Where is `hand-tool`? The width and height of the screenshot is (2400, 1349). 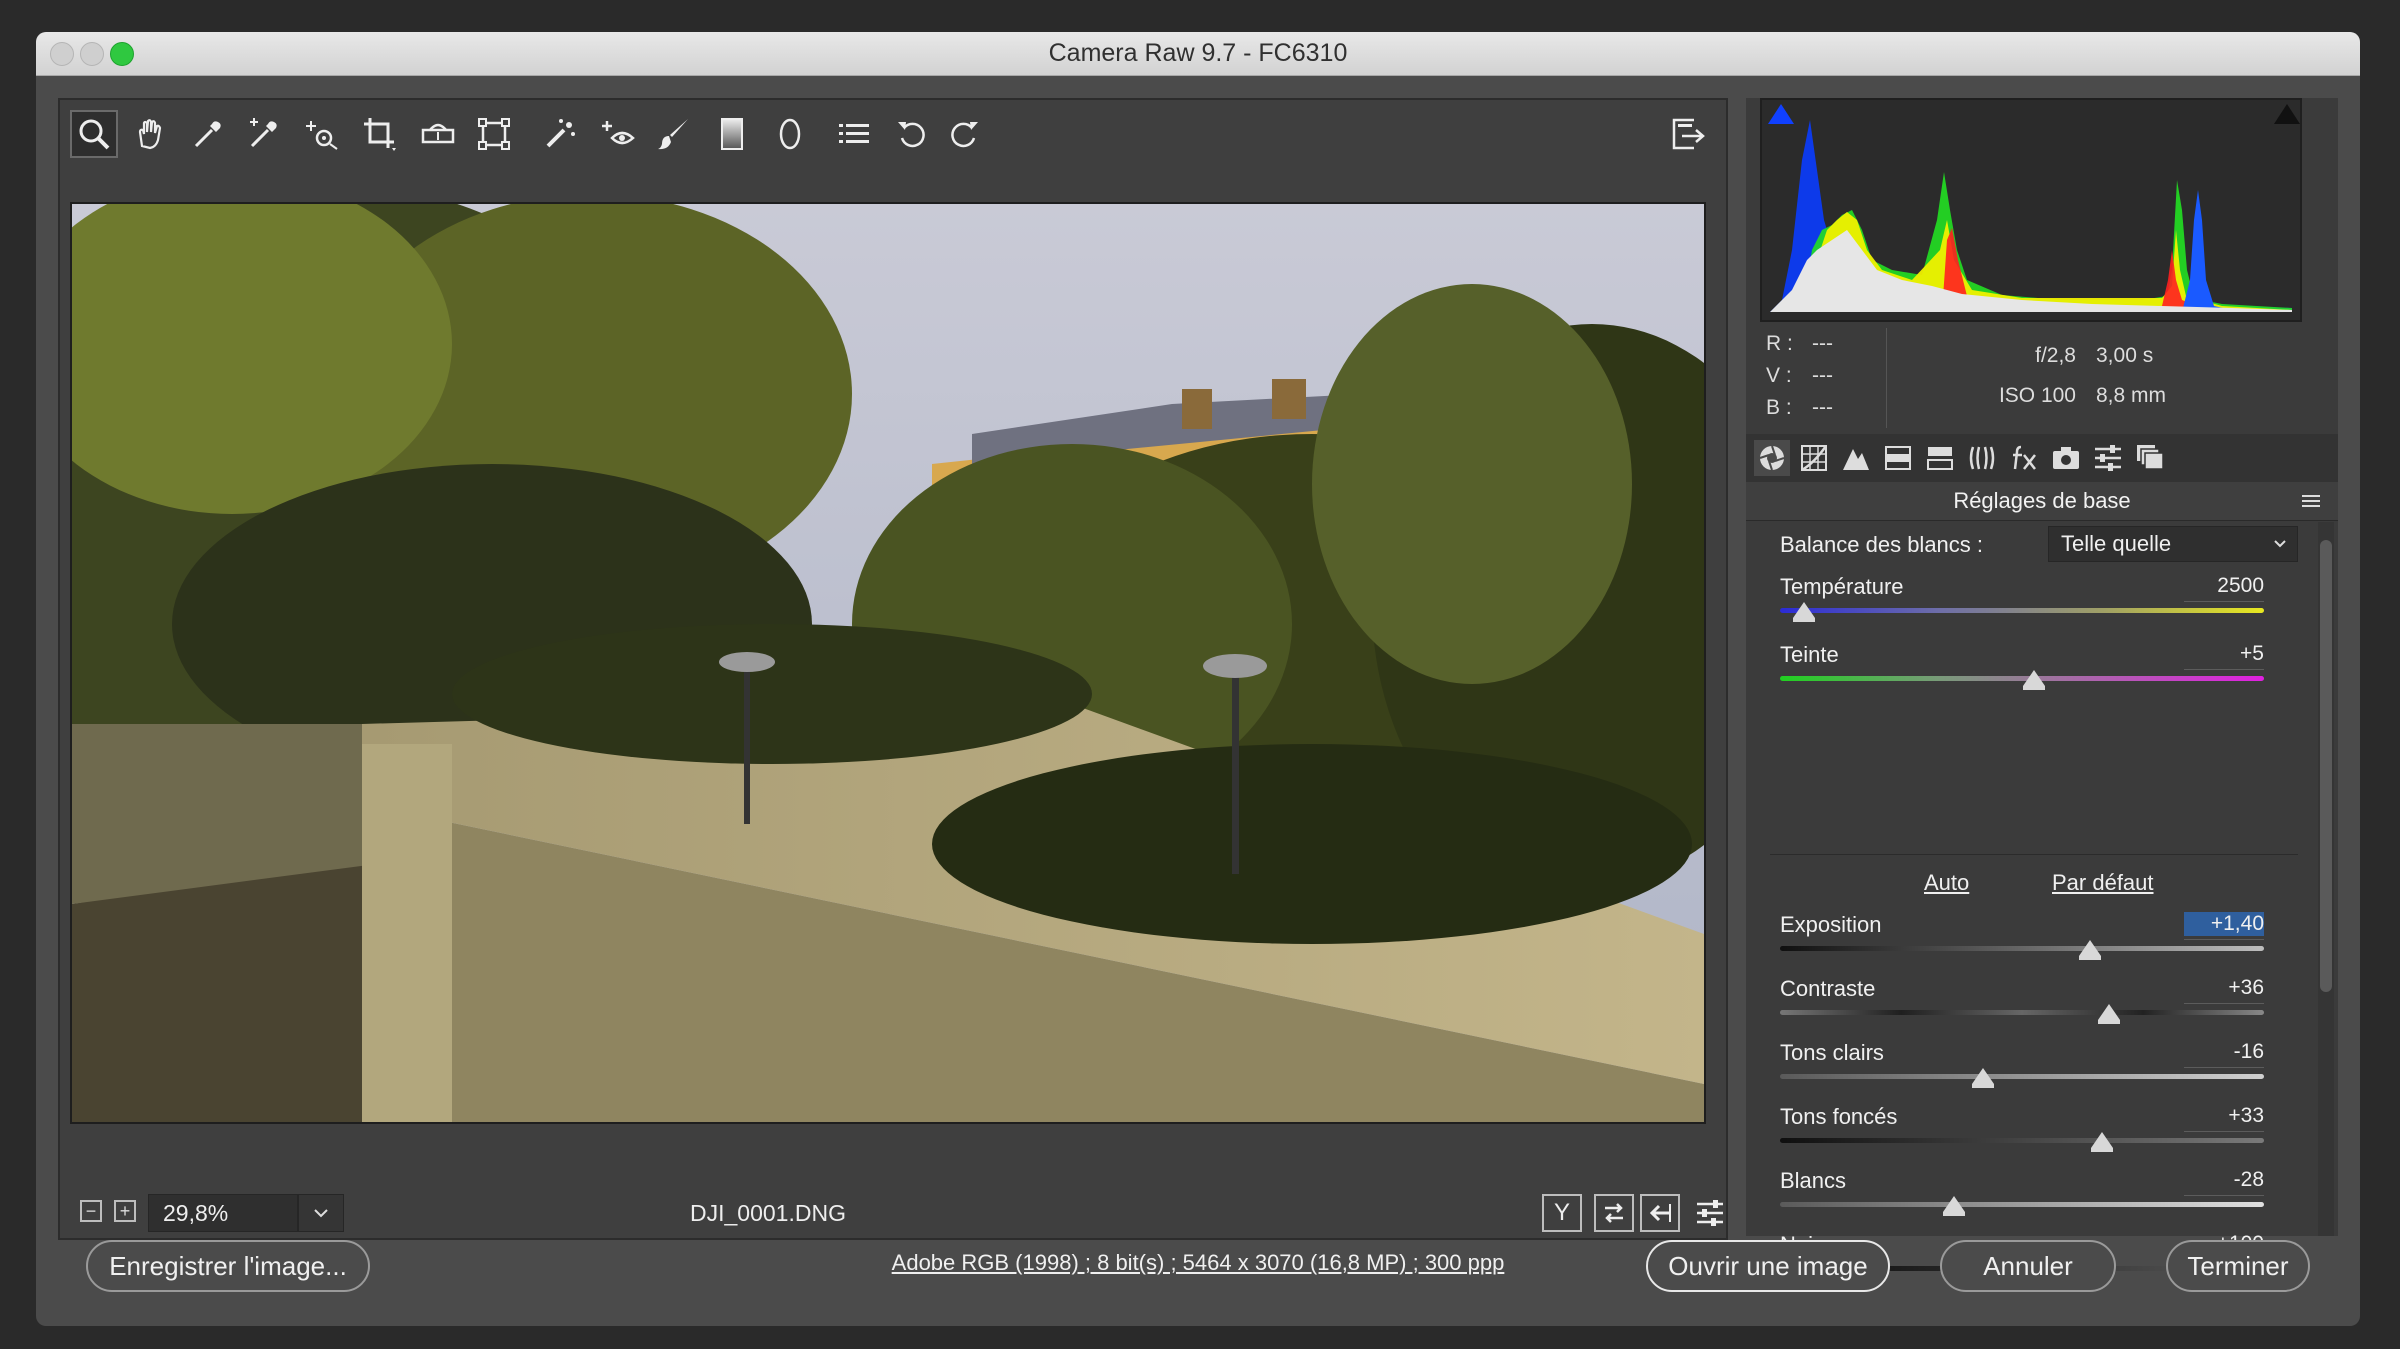
hand-tool is located at coordinates (150, 134).